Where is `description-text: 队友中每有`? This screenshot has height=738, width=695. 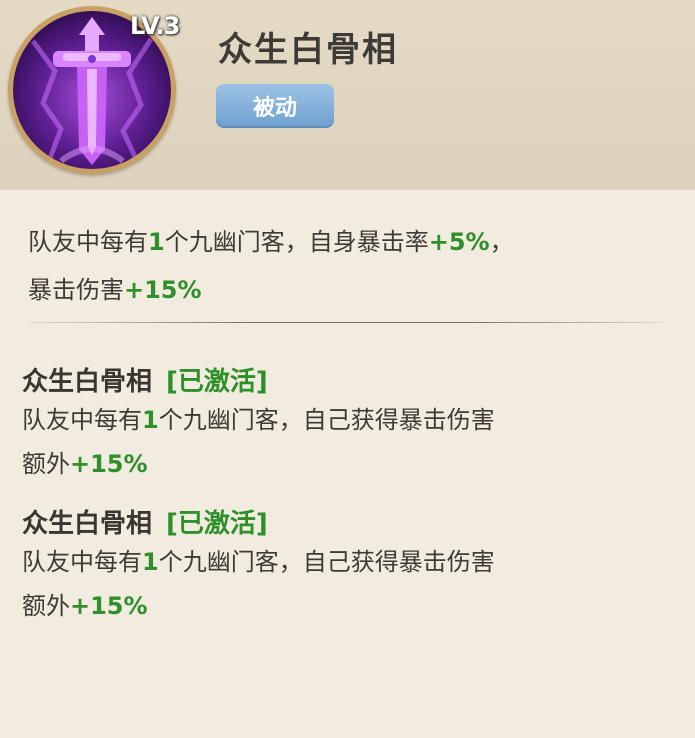 description-text: 队友中每有 is located at coordinates (88, 242).